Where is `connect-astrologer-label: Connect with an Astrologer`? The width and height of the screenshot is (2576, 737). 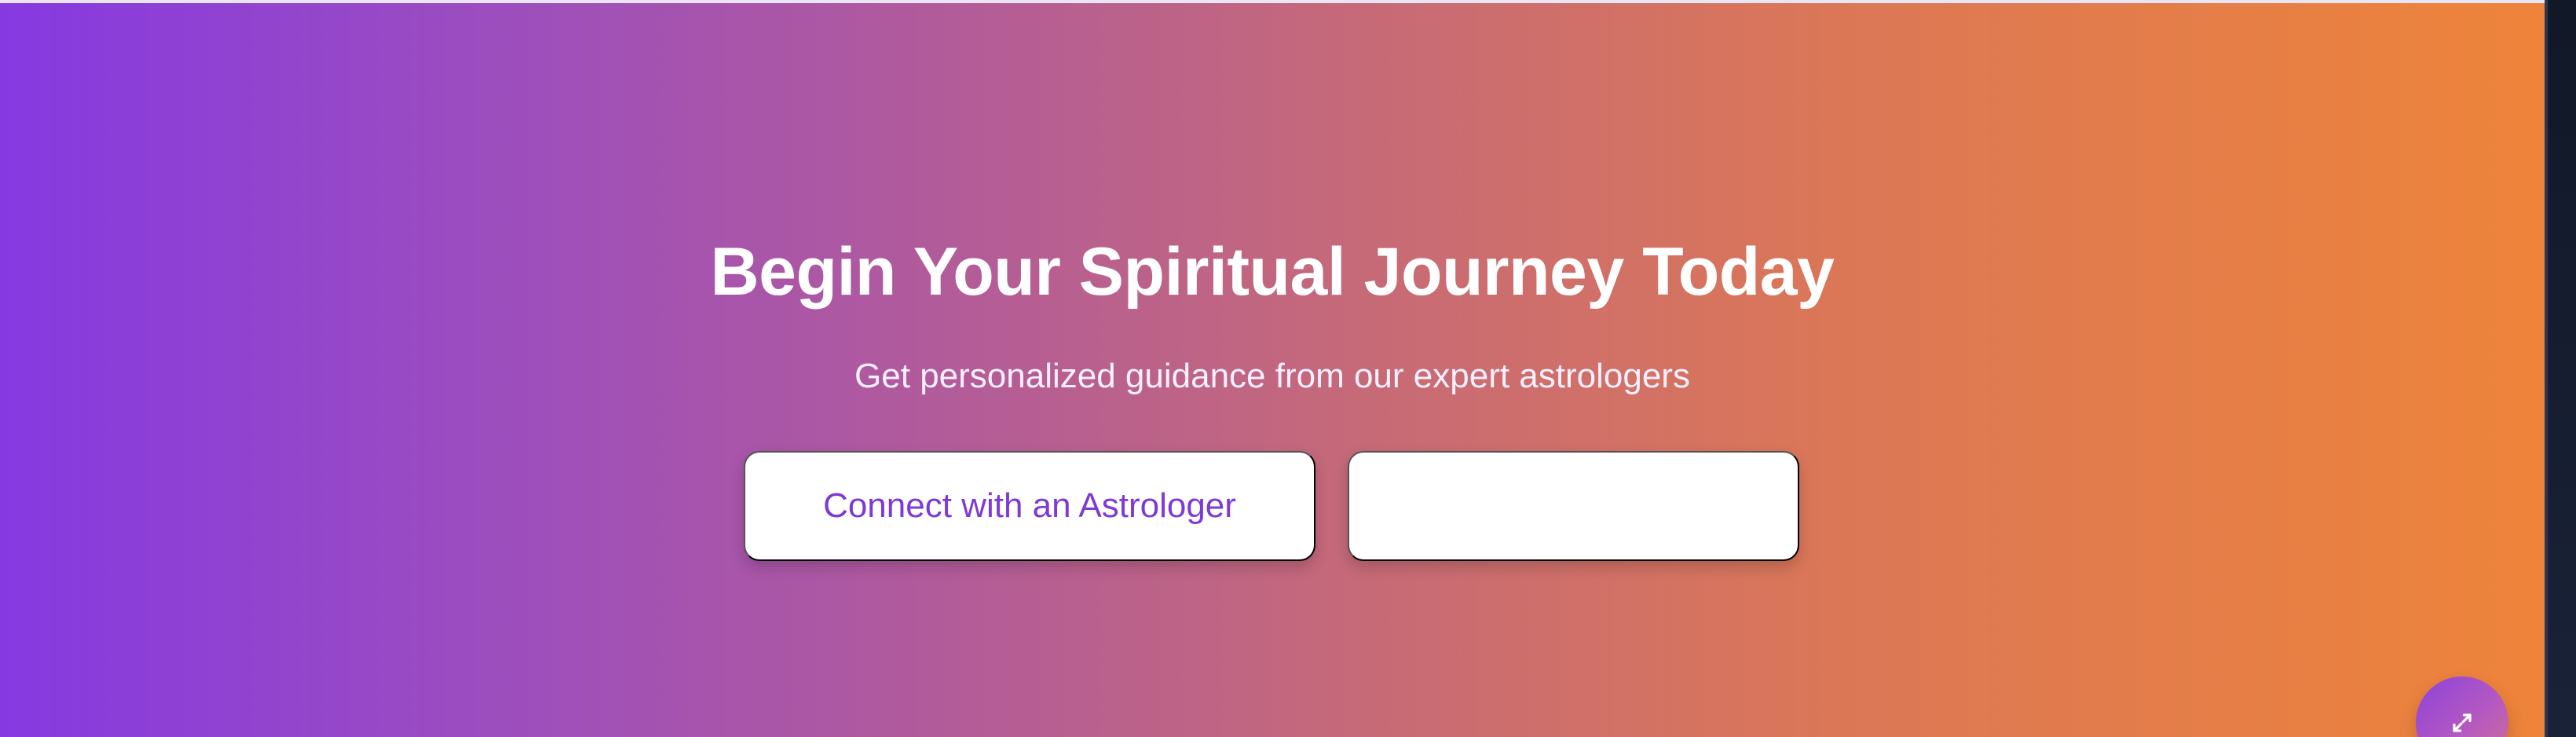
connect-astrologer-label: Connect with an Astrologer is located at coordinates (1030, 505).